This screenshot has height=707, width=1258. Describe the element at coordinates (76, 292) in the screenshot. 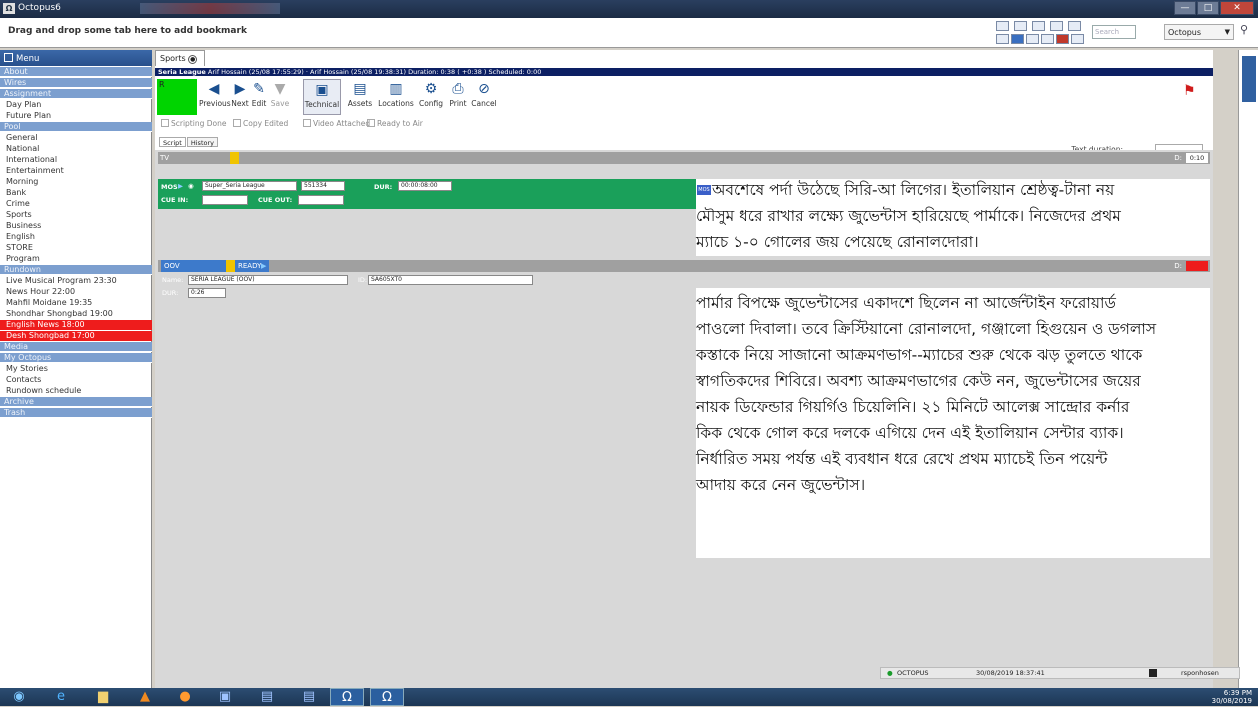

I see `sidebar-item: News Hour 22:00` at that location.